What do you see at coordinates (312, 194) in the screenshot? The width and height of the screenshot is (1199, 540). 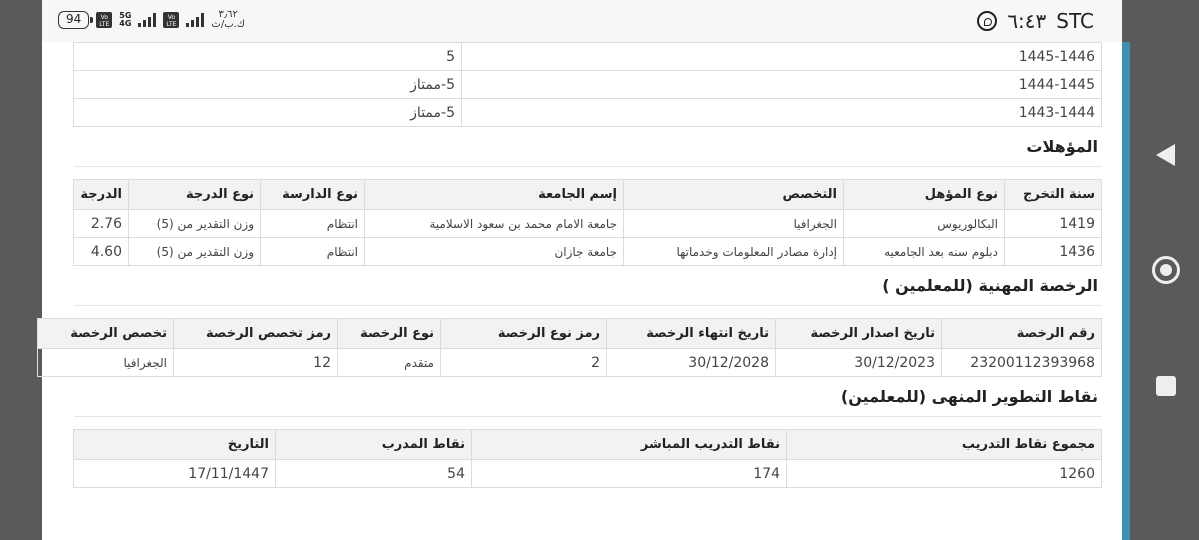 I see `column-header: نوع الدارسة` at bounding box center [312, 194].